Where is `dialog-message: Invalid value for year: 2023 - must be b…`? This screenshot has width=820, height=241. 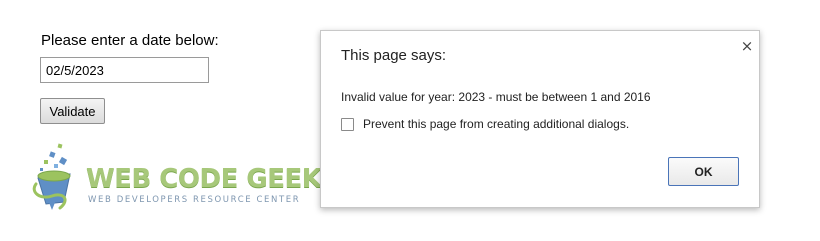
dialog-message: Invalid value for year: 2023 - must be b… is located at coordinates (496, 97).